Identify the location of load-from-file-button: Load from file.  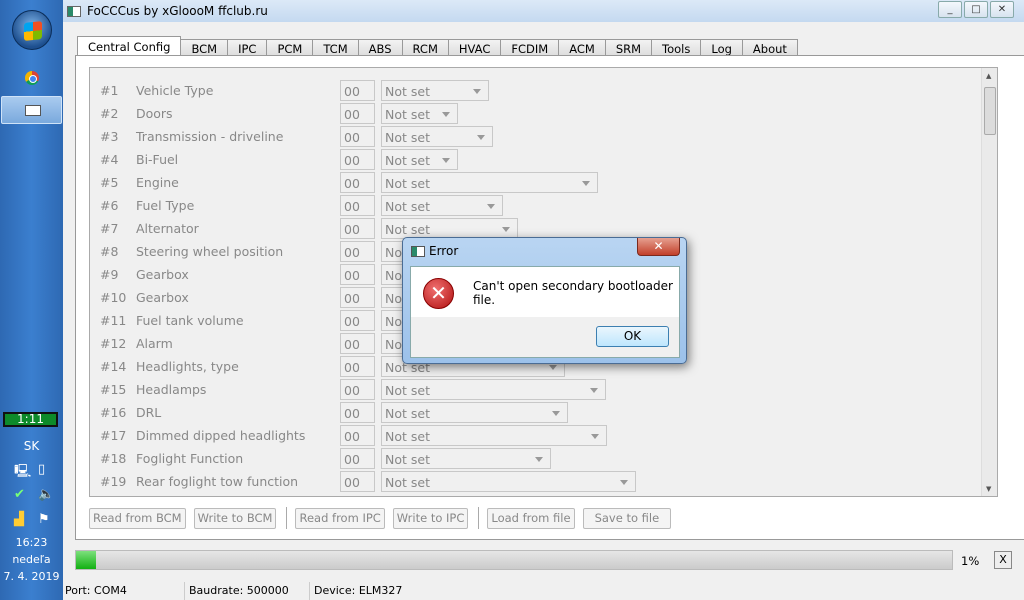
(531, 518).